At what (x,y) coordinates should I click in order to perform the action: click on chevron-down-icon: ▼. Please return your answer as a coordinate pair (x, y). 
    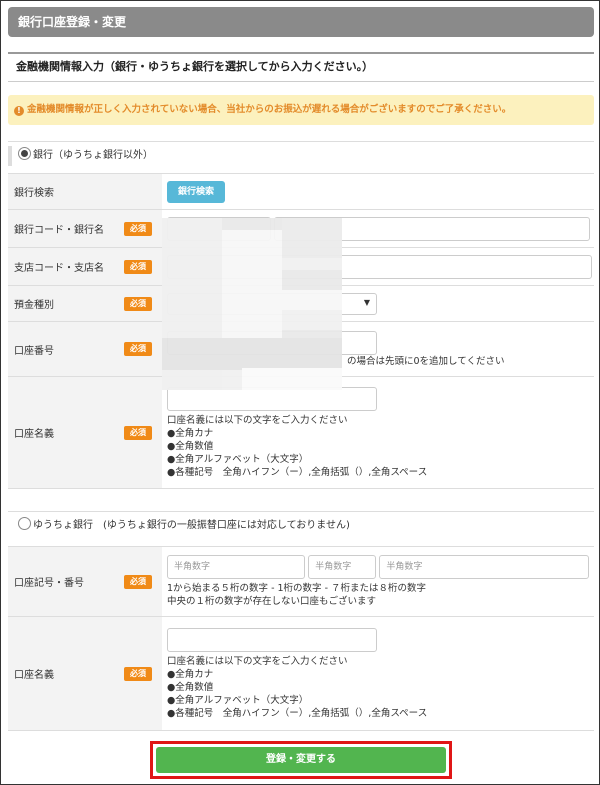
    Looking at the image, I should click on (366, 302).